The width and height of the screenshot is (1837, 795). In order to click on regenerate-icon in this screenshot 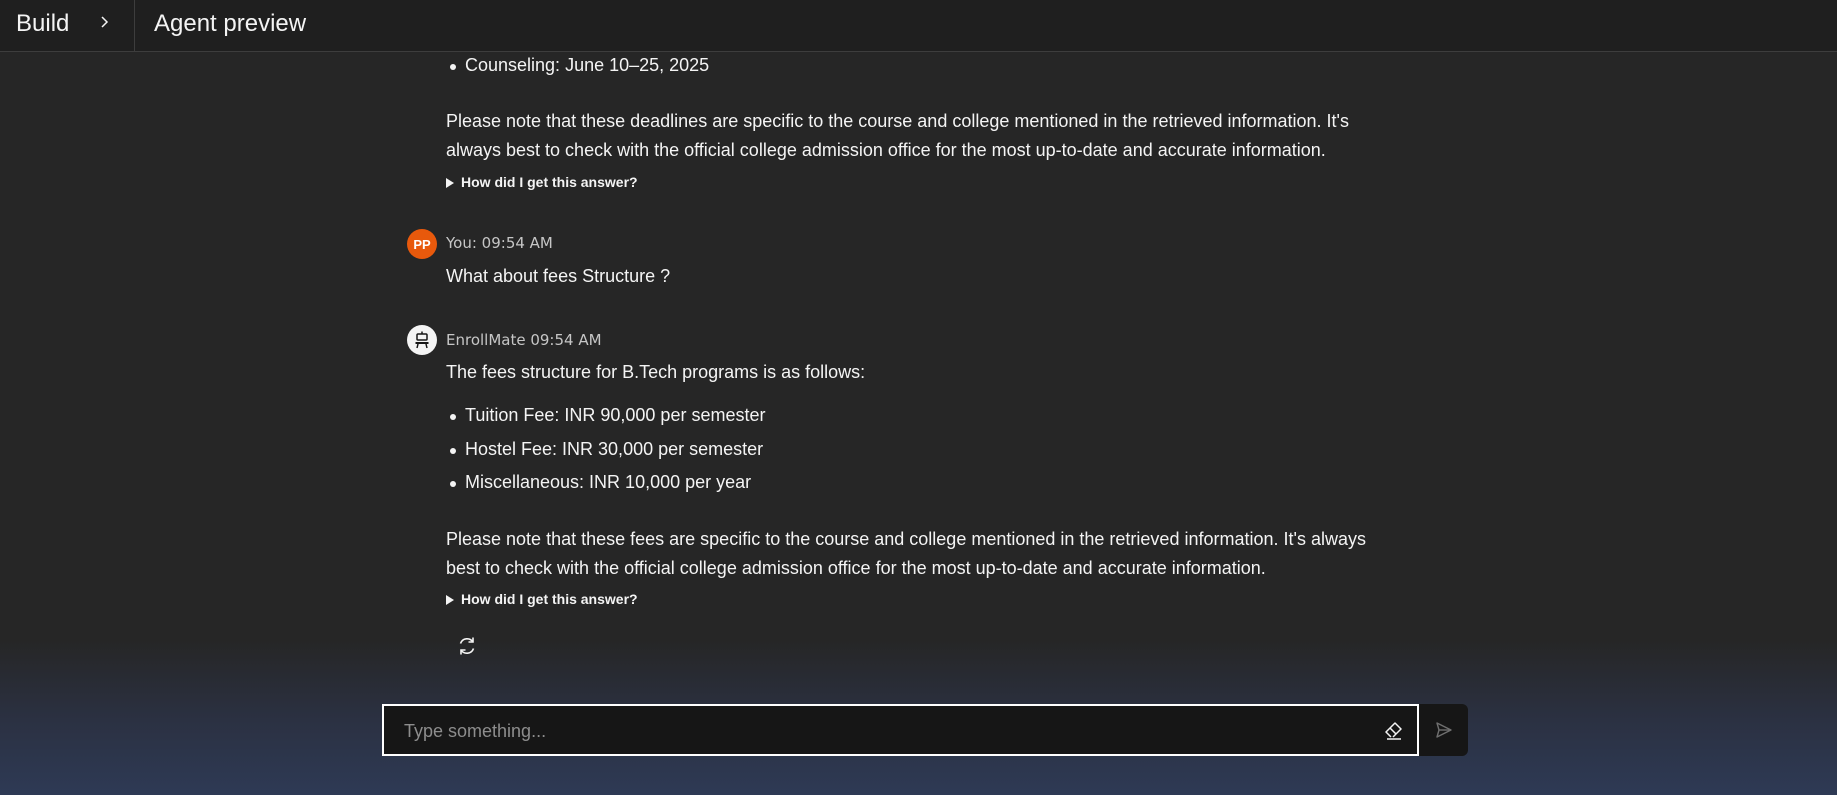, I will do `click(467, 646)`.